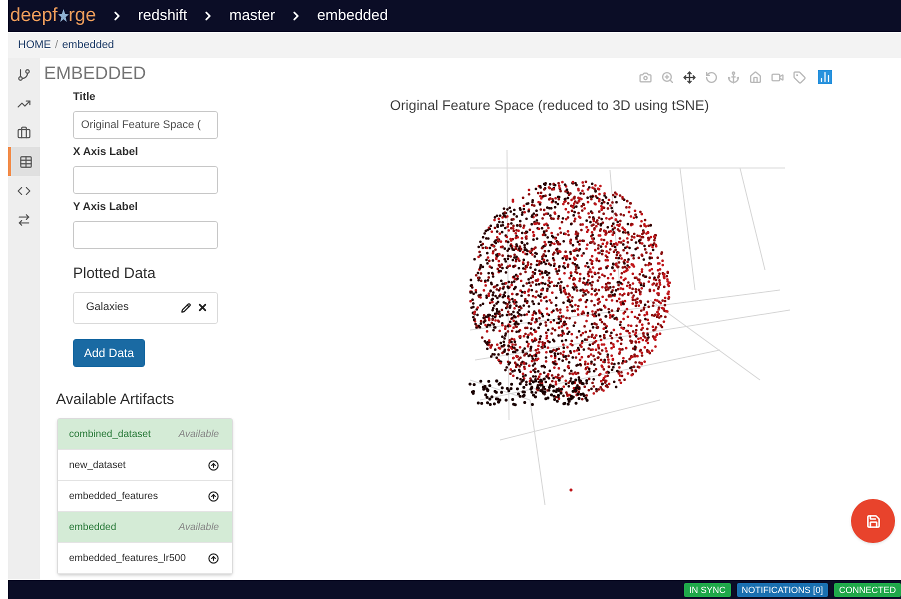  What do you see at coordinates (53, 16) in the screenshot?
I see `logo: deepf rge` at bounding box center [53, 16].